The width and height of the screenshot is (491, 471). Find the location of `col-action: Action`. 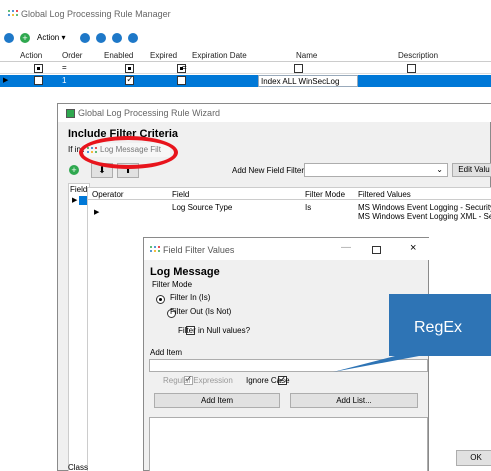

col-action: Action is located at coordinates (31, 55).